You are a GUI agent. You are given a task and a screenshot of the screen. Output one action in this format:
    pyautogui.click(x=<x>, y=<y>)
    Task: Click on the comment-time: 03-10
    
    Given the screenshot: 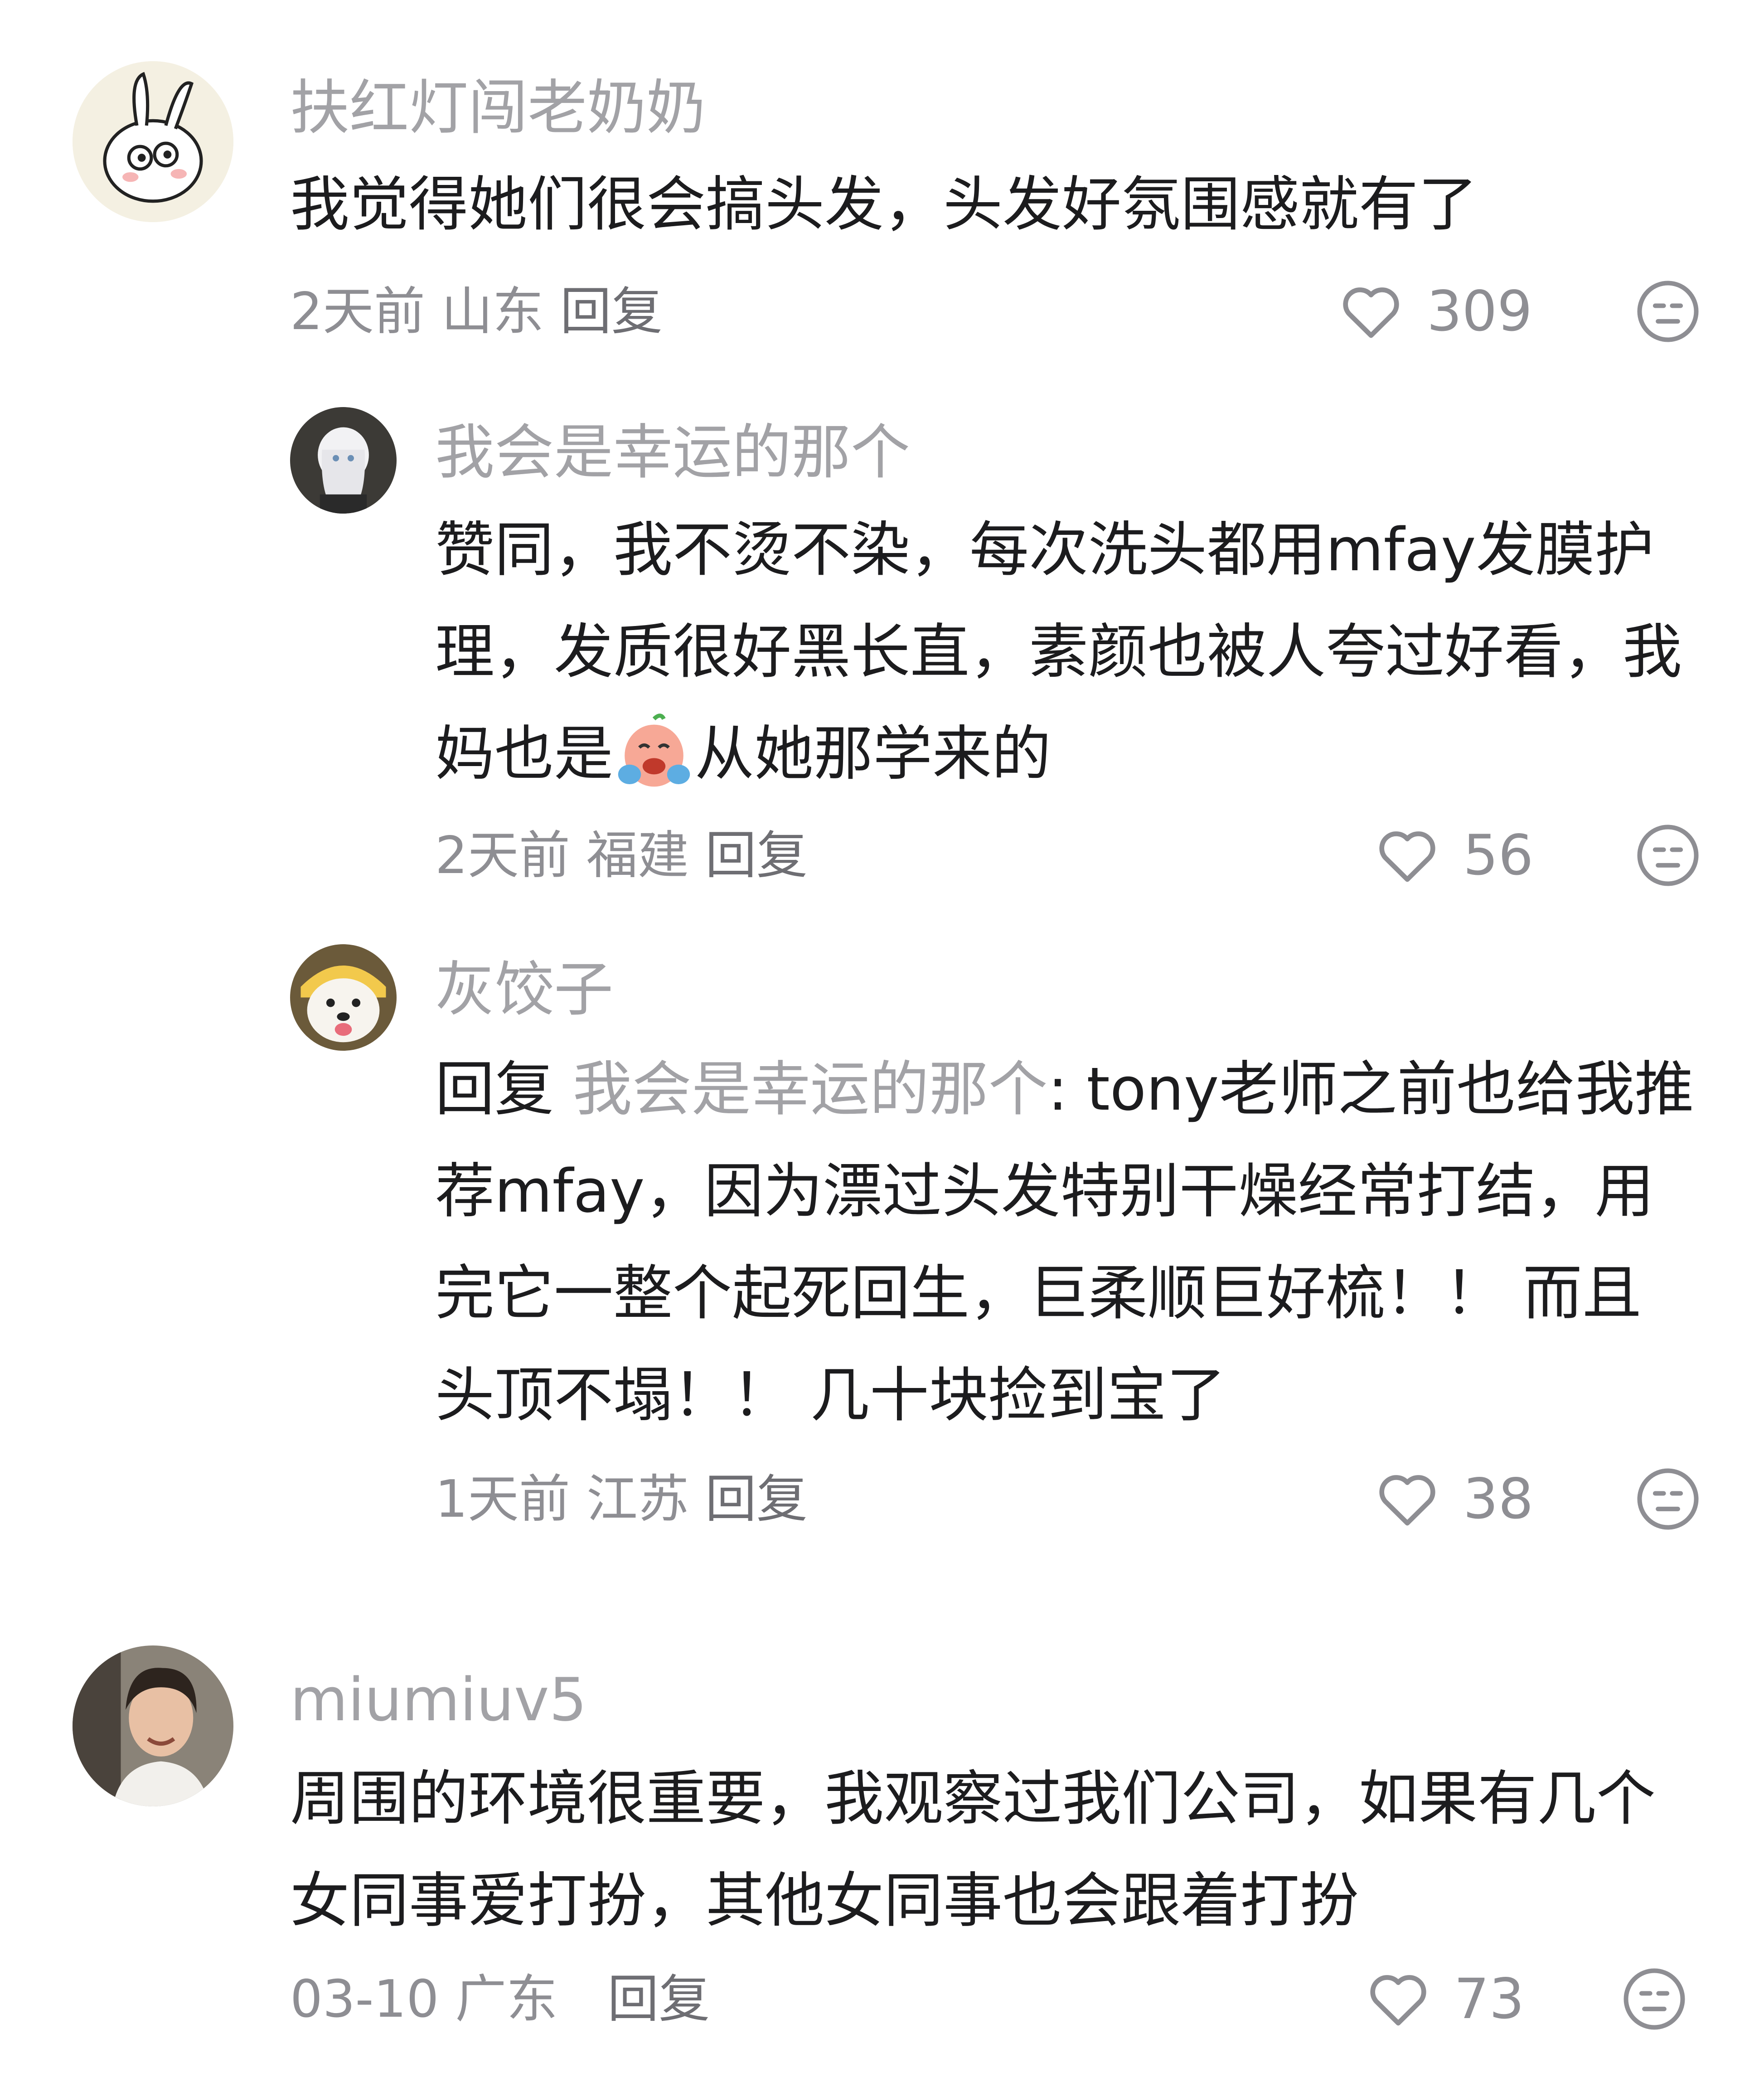 What is the action you would take?
    pyautogui.click(x=365, y=1999)
    